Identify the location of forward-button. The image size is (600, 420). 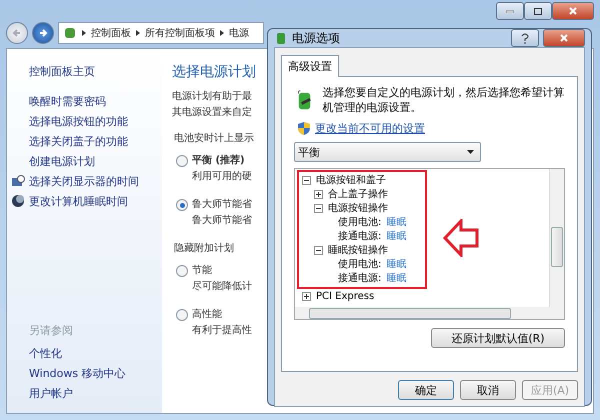
(43, 33).